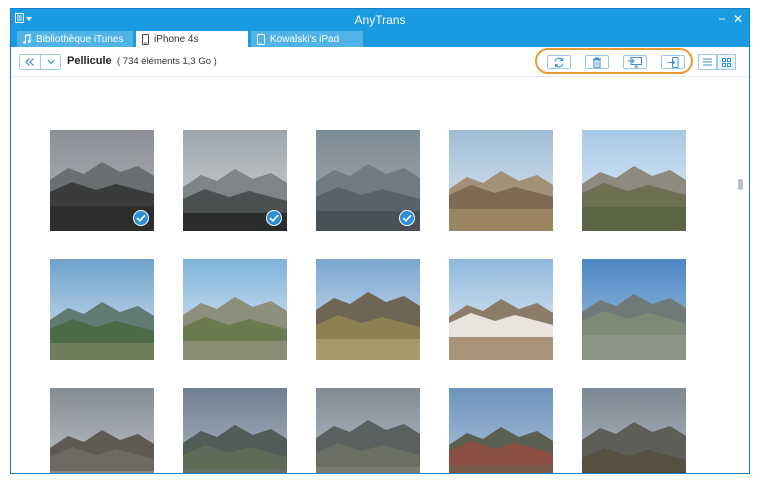 Image resolution: width=760 pixels, height=484 pixels. I want to click on refresh-button, so click(559, 62).